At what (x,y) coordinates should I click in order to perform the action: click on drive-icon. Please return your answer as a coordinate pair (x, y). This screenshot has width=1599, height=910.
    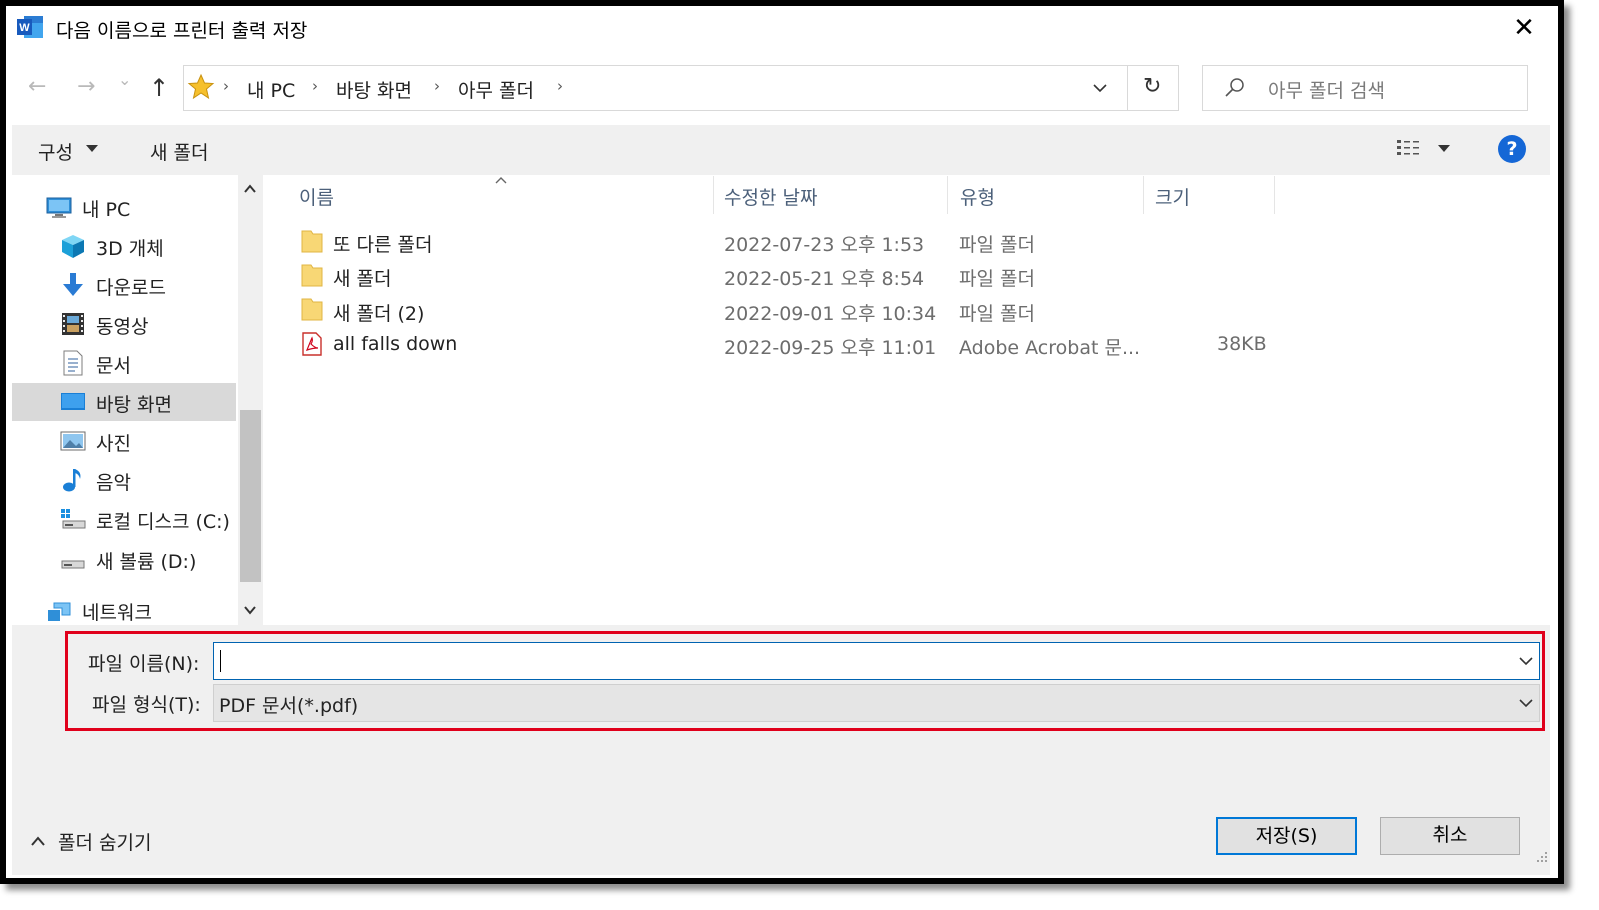
    Looking at the image, I should click on (73, 564).